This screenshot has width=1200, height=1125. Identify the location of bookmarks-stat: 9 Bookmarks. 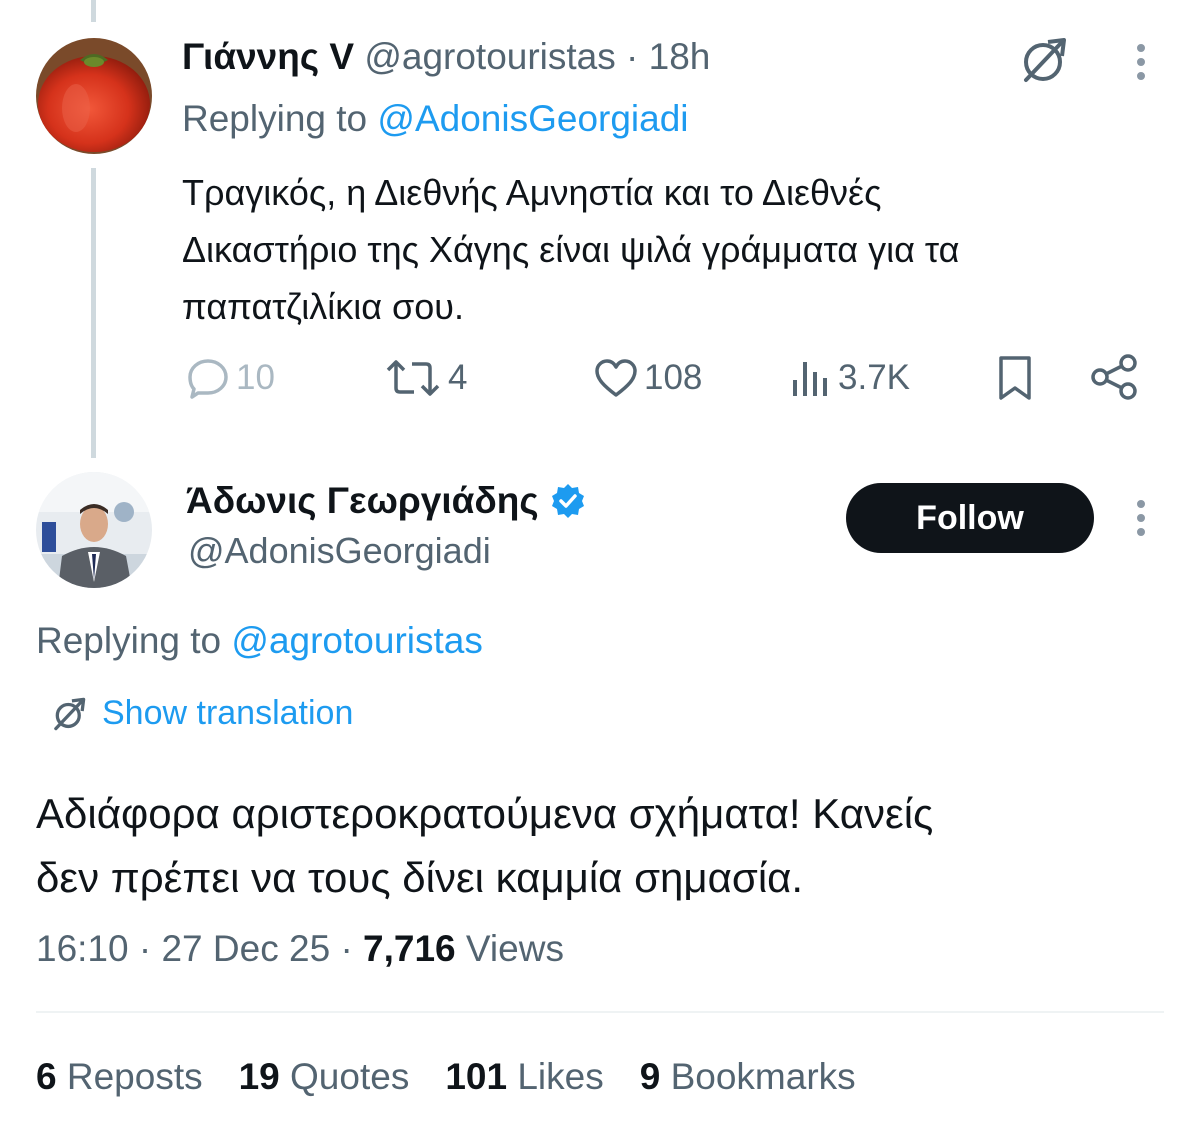
(748, 1077).